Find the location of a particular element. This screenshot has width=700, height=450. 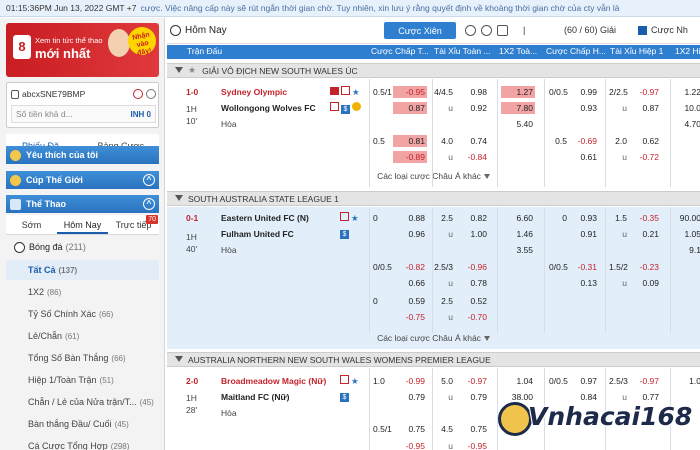

tab-early: Sớm is located at coordinates (31, 224).